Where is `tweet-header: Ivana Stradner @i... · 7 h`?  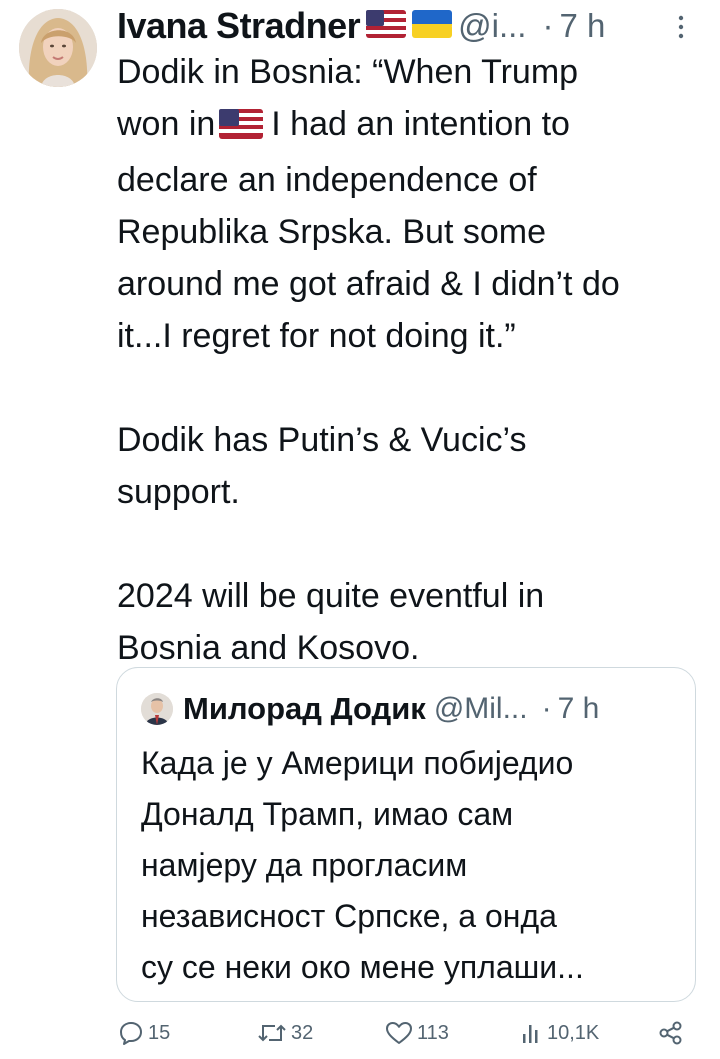
tweet-header: Ivana Stradner @i... · 7 h is located at coordinates (361, 26).